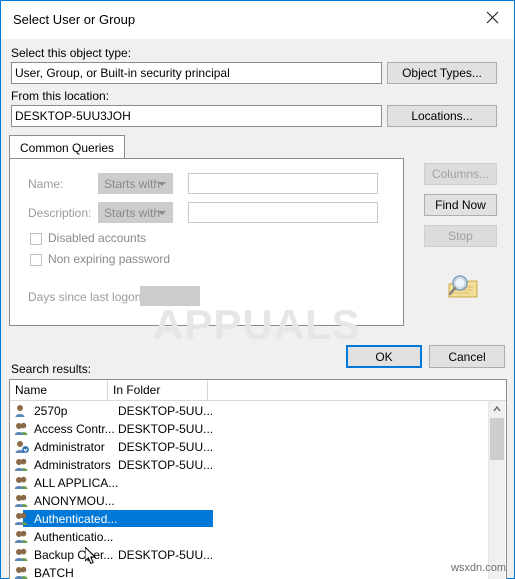 The height and width of the screenshot is (579, 515). What do you see at coordinates (67, 147) in the screenshot?
I see `tab-common-queries: Common Queries` at bounding box center [67, 147].